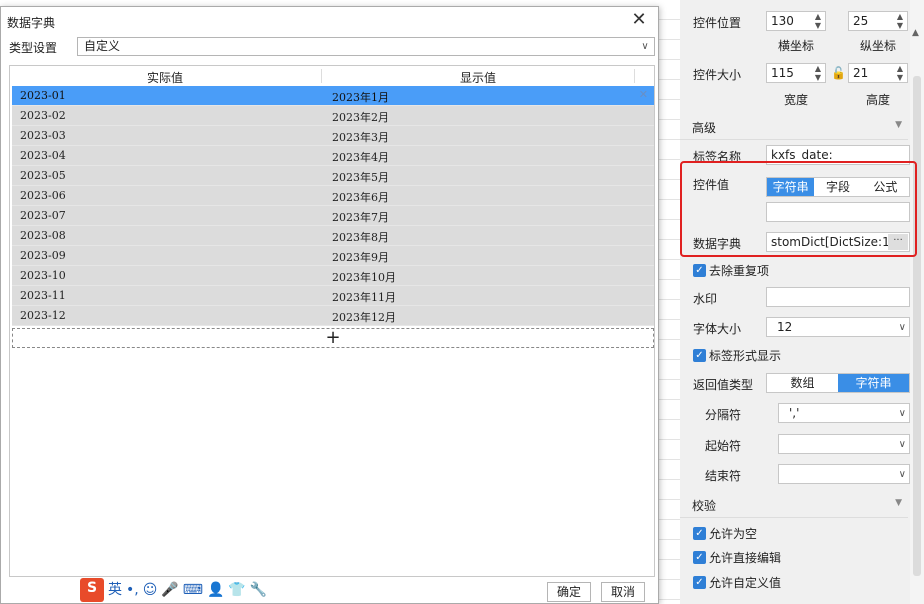  Describe the element at coordinates (43, 155) in the screenshot. I see `actual-value-cell: 2023-04` at that location.